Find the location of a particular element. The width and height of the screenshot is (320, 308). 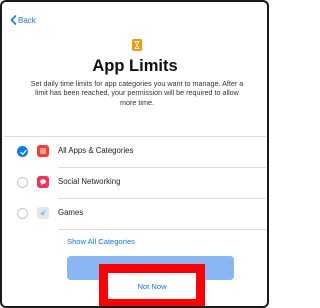

back-label: Back is located at coordinates (27, 20).